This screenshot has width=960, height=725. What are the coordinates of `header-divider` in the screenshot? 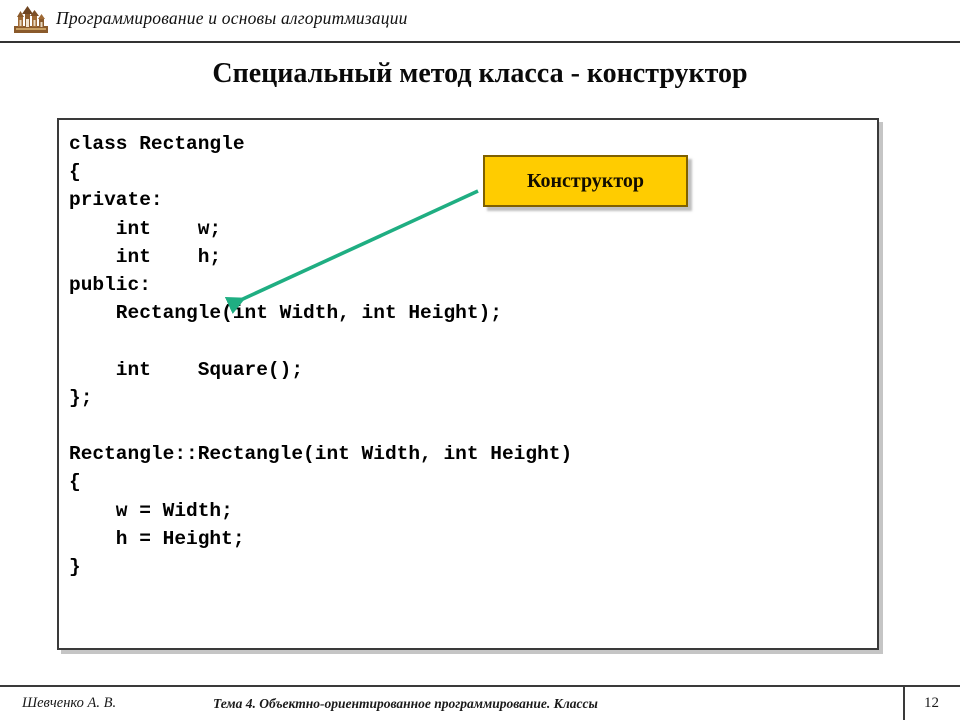 It's located at (480, 42).